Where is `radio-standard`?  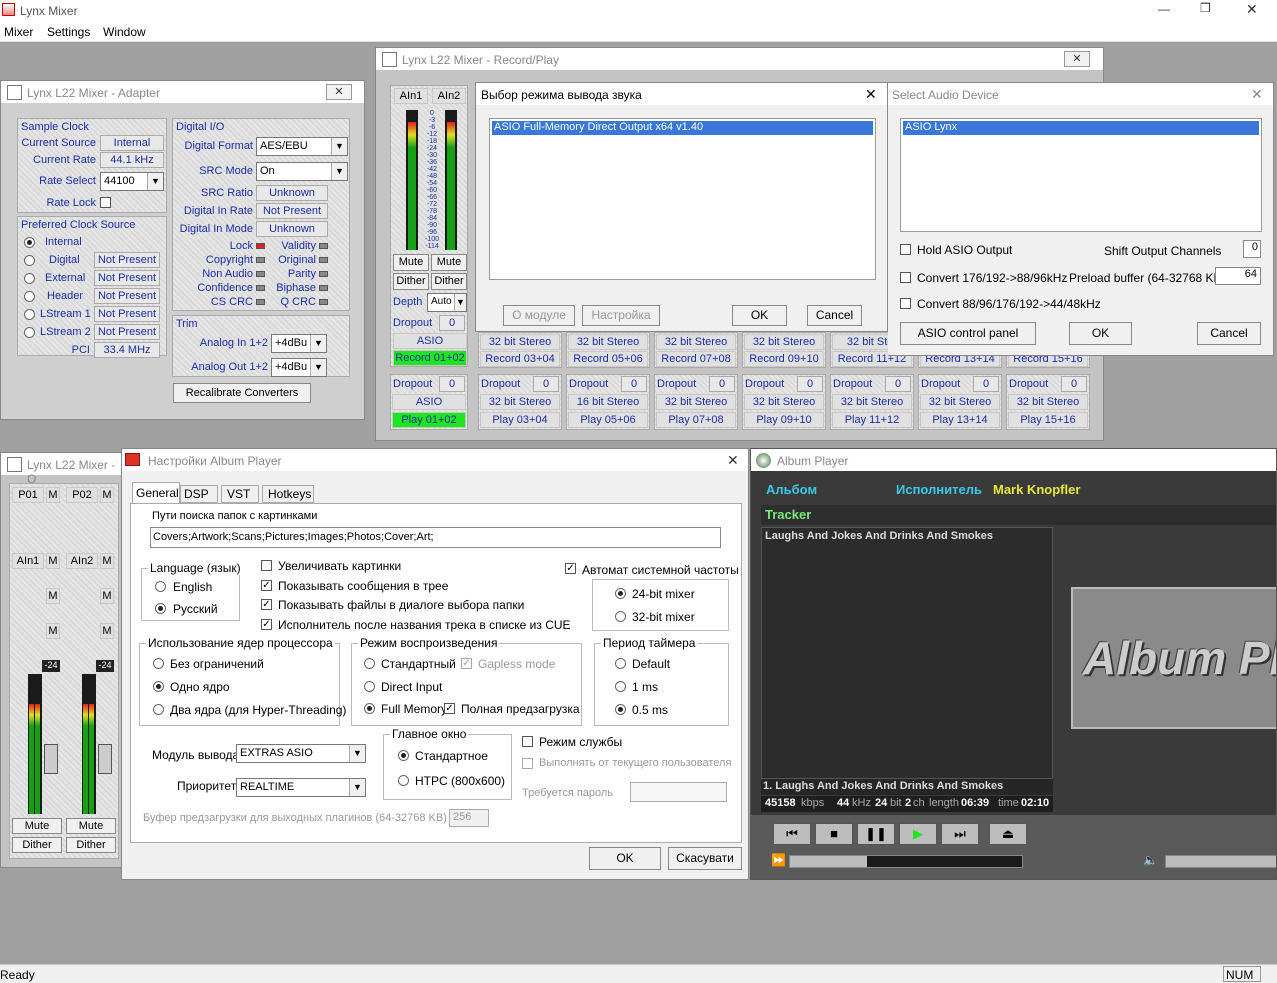
radio-standard is located at coordinates (369, 663).